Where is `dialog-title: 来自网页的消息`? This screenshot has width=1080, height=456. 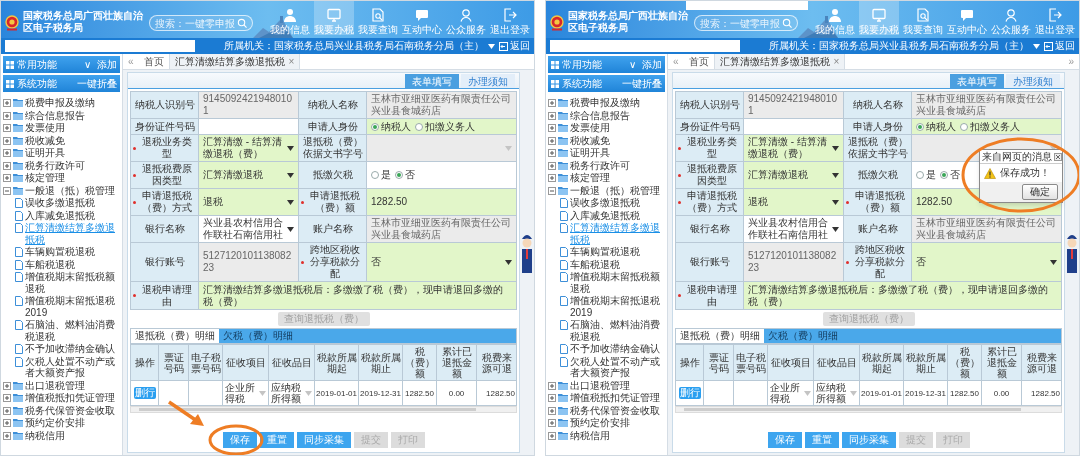 dialog-title: 来自网页的消息 is located at coordinates (1017, 156).